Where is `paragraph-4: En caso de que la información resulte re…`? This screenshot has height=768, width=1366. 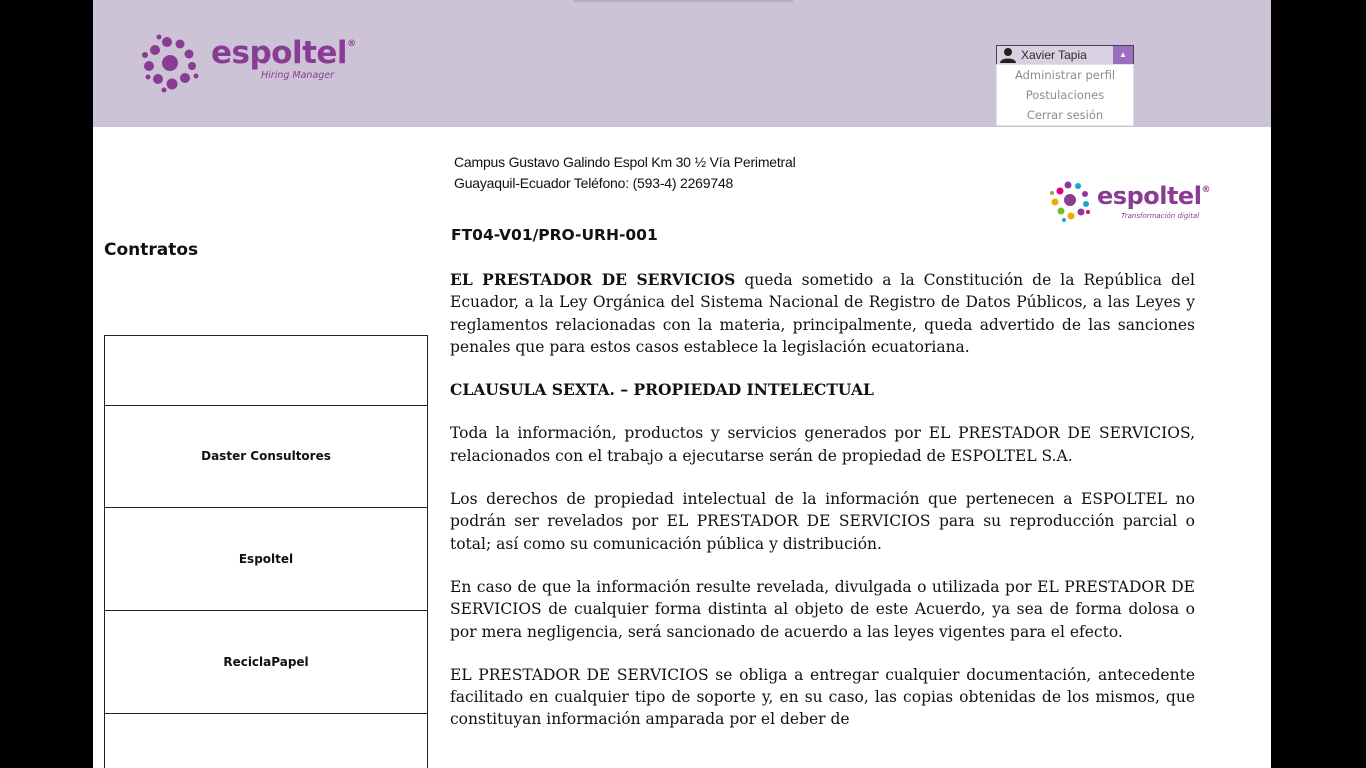 paragraph-4: En caso de que la información resulte re… is located at coordinates (822, 609).